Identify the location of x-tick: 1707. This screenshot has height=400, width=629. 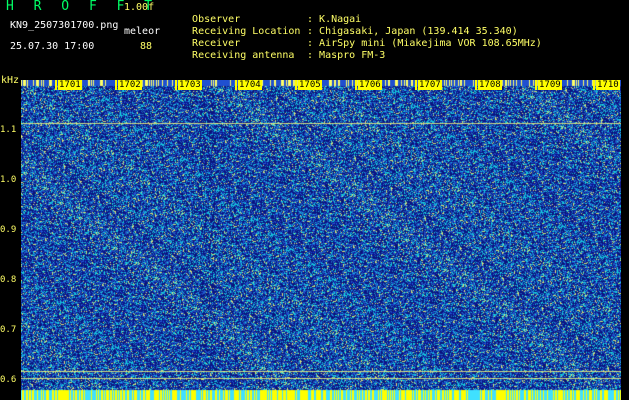
(428, 85).